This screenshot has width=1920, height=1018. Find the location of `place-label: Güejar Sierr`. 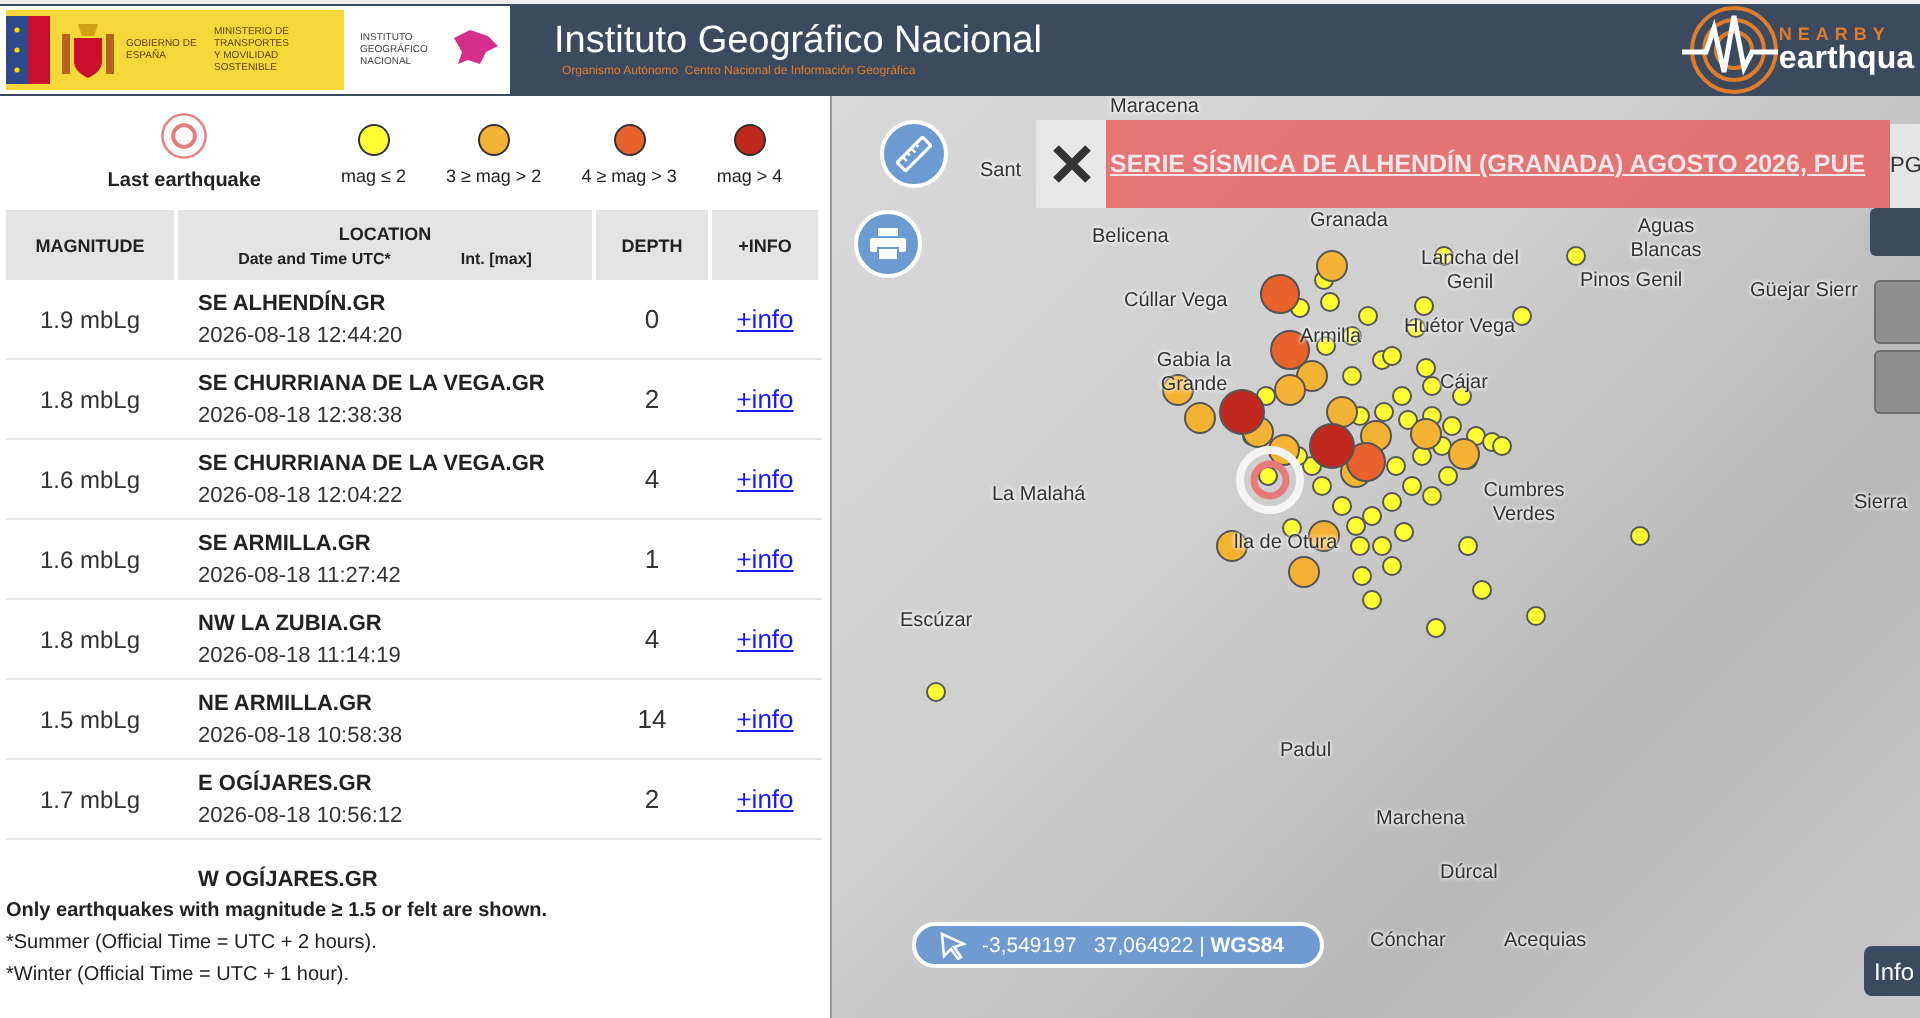

place-label: Güejar Sierr is located at coordinates (1804, 291).